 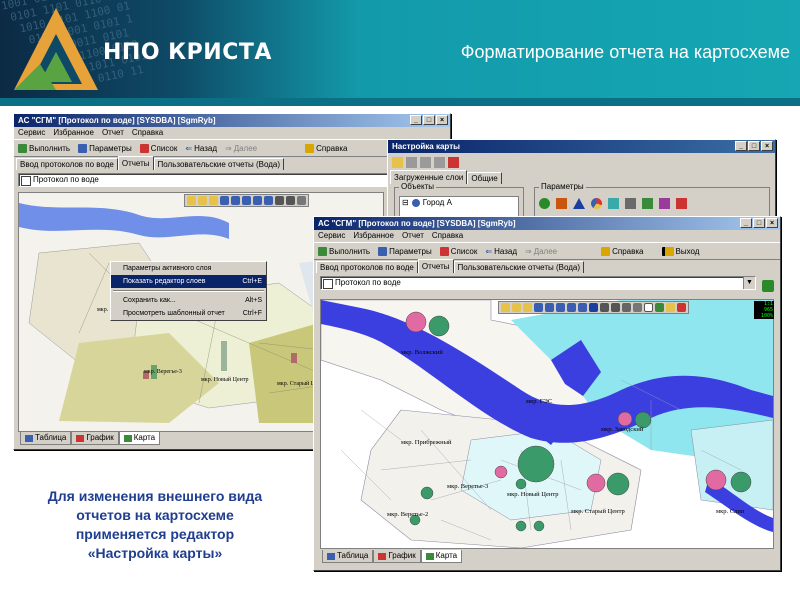 What do you see at coordinates (439, 162) in the screenshot?
I see `layer-down-icon` at bounding box center [439, 162].